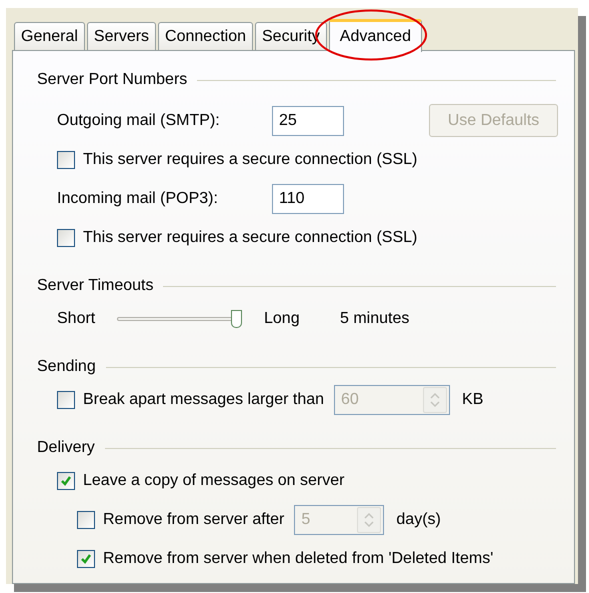 This screenshot has height=593, width=589. Describe the element at coordinates (308, 121) in the screenshot. I see `port-field: 25` at that location.